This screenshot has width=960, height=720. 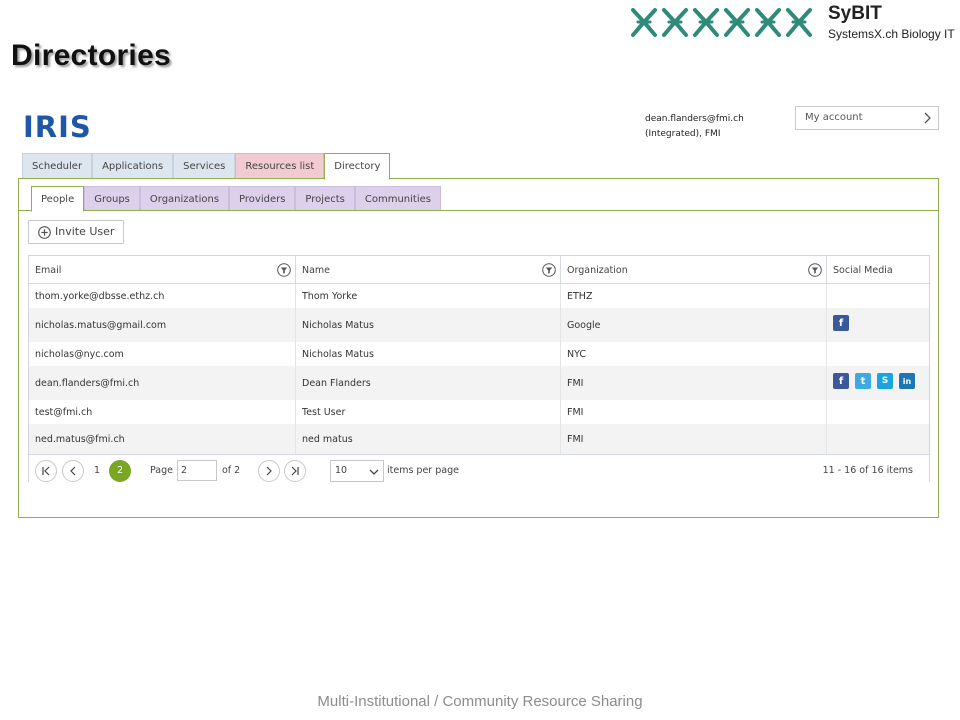 What do you see at coordinates (161, 470) in the screenshot?
I see `page-label: Page` at bounding box center [161, 470].